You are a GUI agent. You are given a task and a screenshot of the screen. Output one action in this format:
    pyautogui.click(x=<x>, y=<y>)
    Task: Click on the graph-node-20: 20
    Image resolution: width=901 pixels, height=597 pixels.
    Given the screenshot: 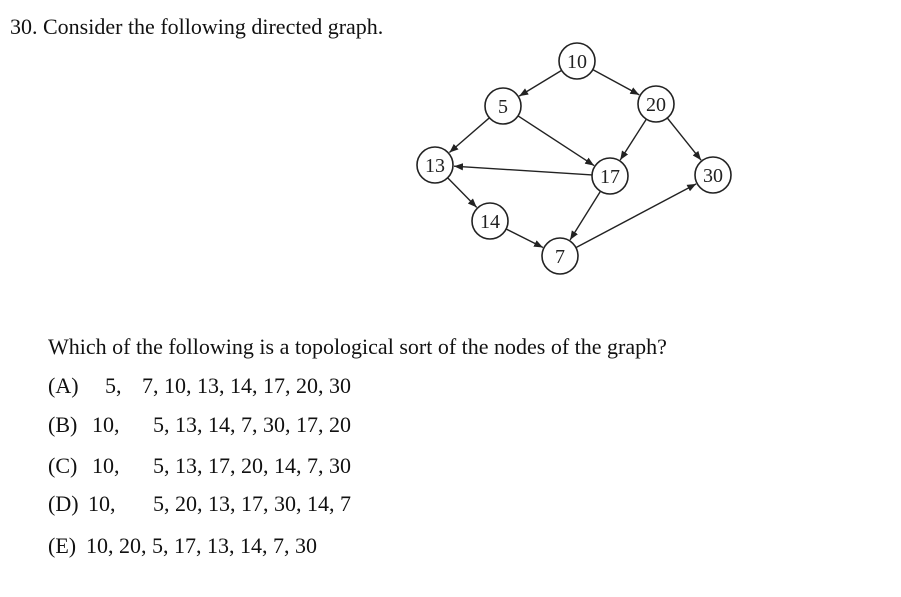 What is the action you would take?
    pyautogui.click(x=656, y=104)
    